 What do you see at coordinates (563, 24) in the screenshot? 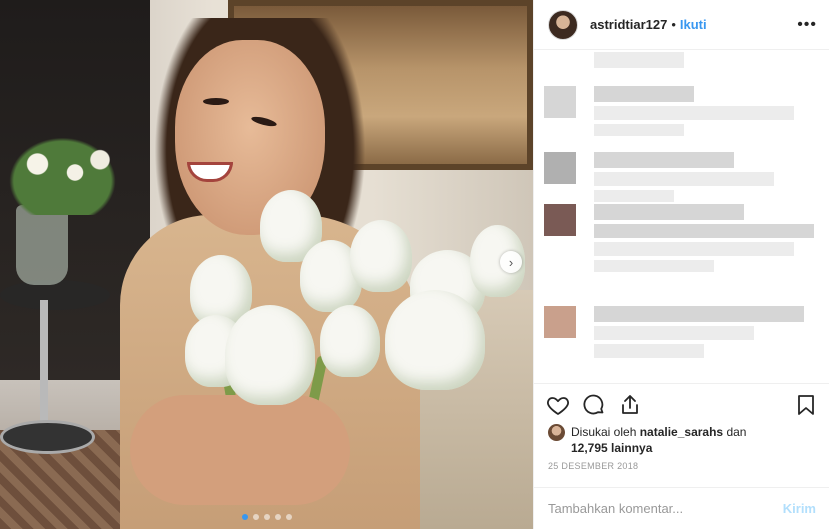
I see `avatar` at bounding box center [563, 24].